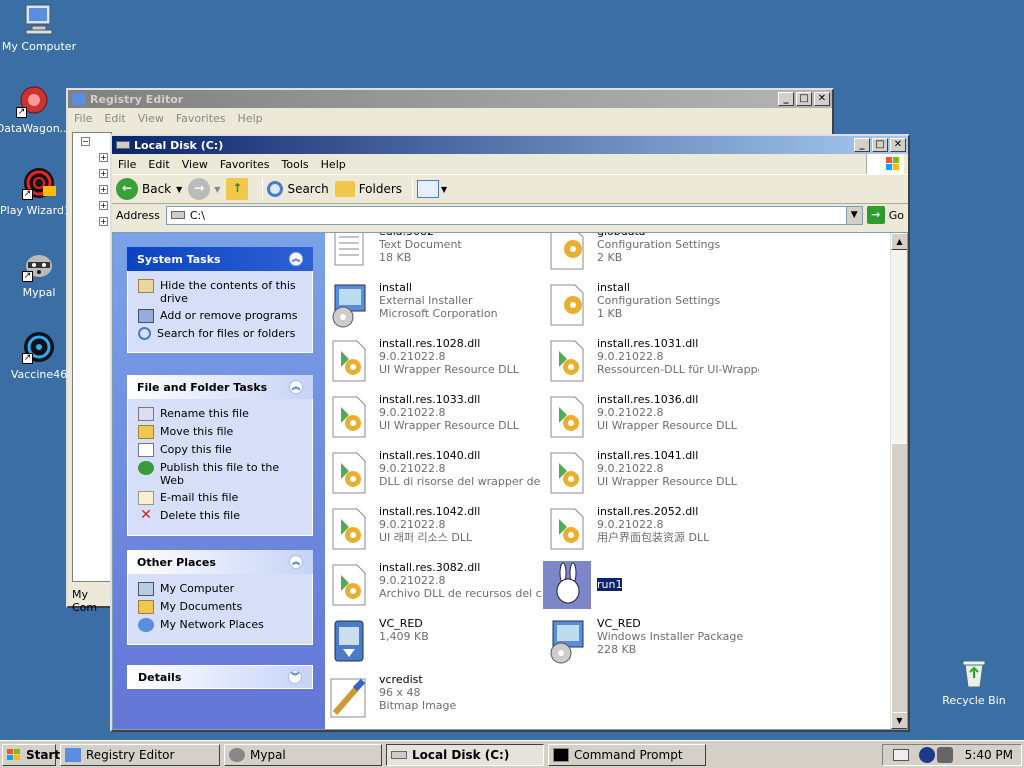 Image resolution: width=1024 pixels, height=768 pixels. I want to click on file-item: eula.3082Text Document18 KB, so click(433, 256).